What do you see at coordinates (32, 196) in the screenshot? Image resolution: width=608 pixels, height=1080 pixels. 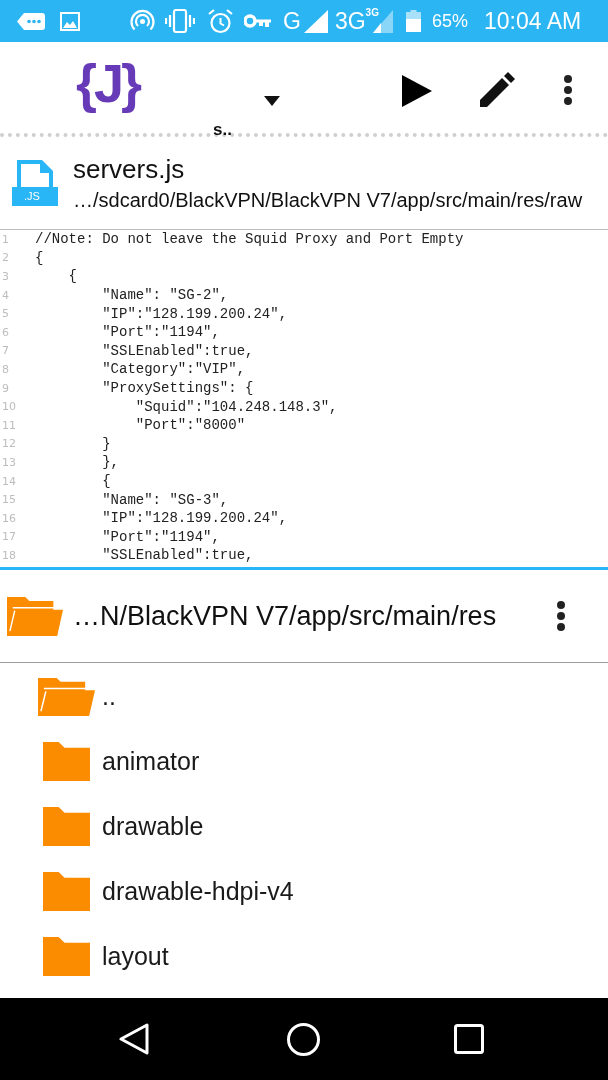 I see `file-type-label: .JS` at bounding box center [32, 196].